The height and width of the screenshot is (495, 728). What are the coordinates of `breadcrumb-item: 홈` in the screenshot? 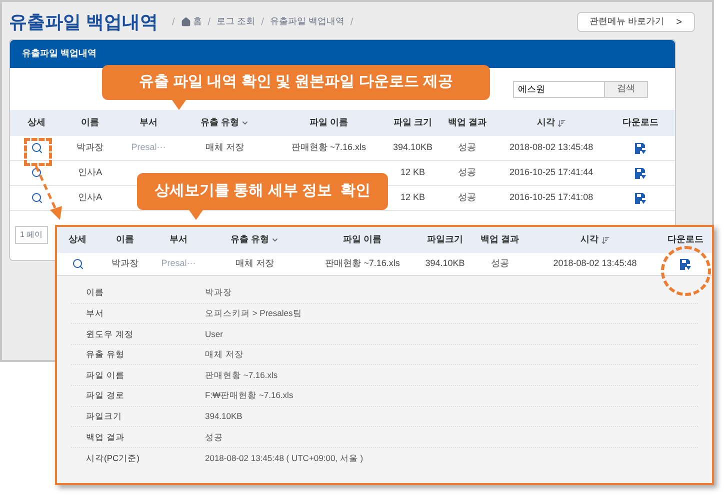 It's located at (197, 22).